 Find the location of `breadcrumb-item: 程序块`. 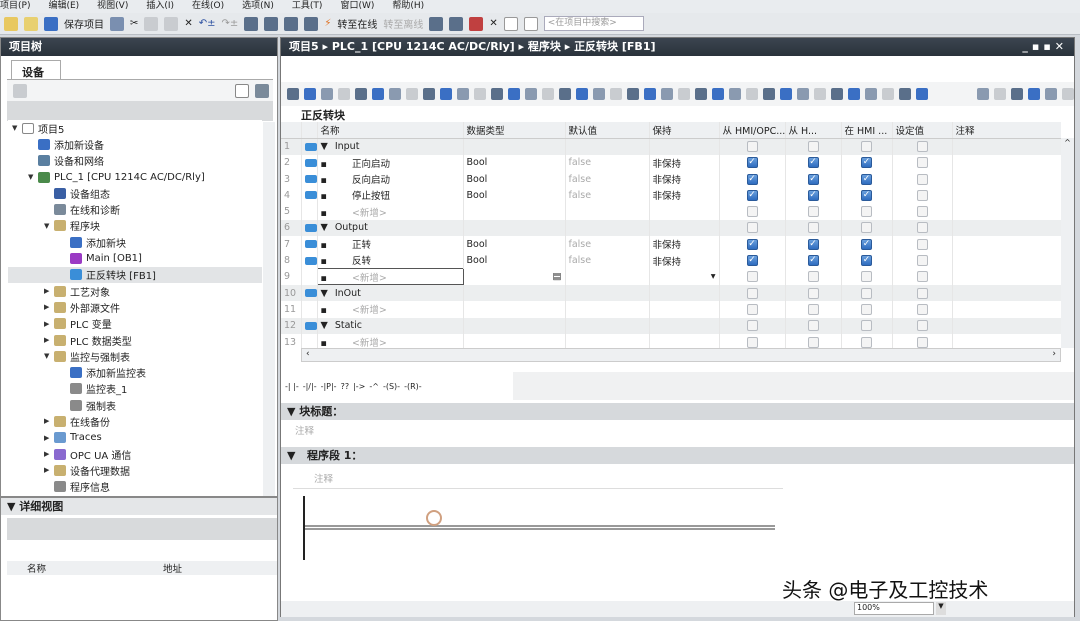

breadcrumb-item: 程序块 is located at coordinates (544, 46).